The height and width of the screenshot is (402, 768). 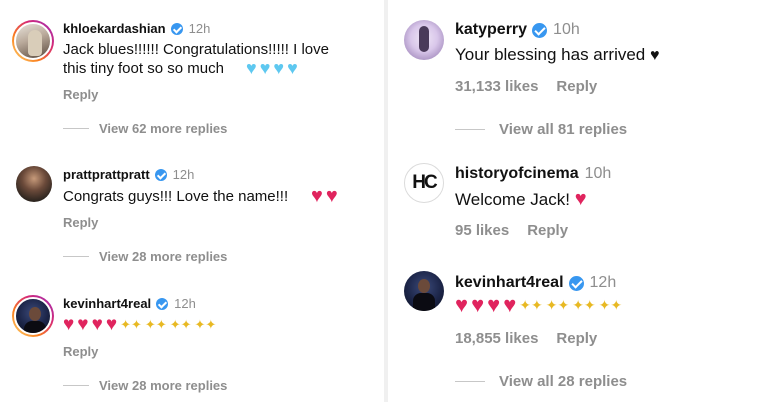 What do you see at coordinates (106, 174) in the screenshot?
I see `username-link: prattprattpratt` at bounding box center [106, 174].